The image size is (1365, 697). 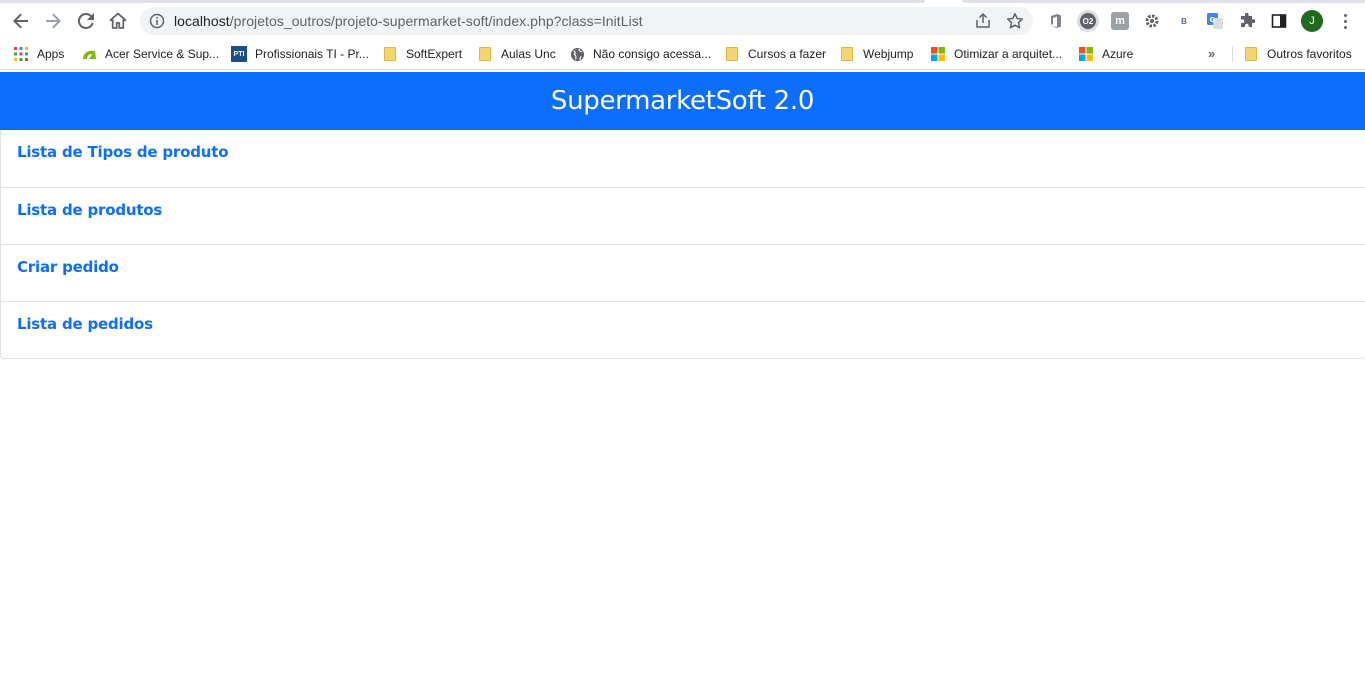 I want to click on reload-icon, so click(x=86, y=21).